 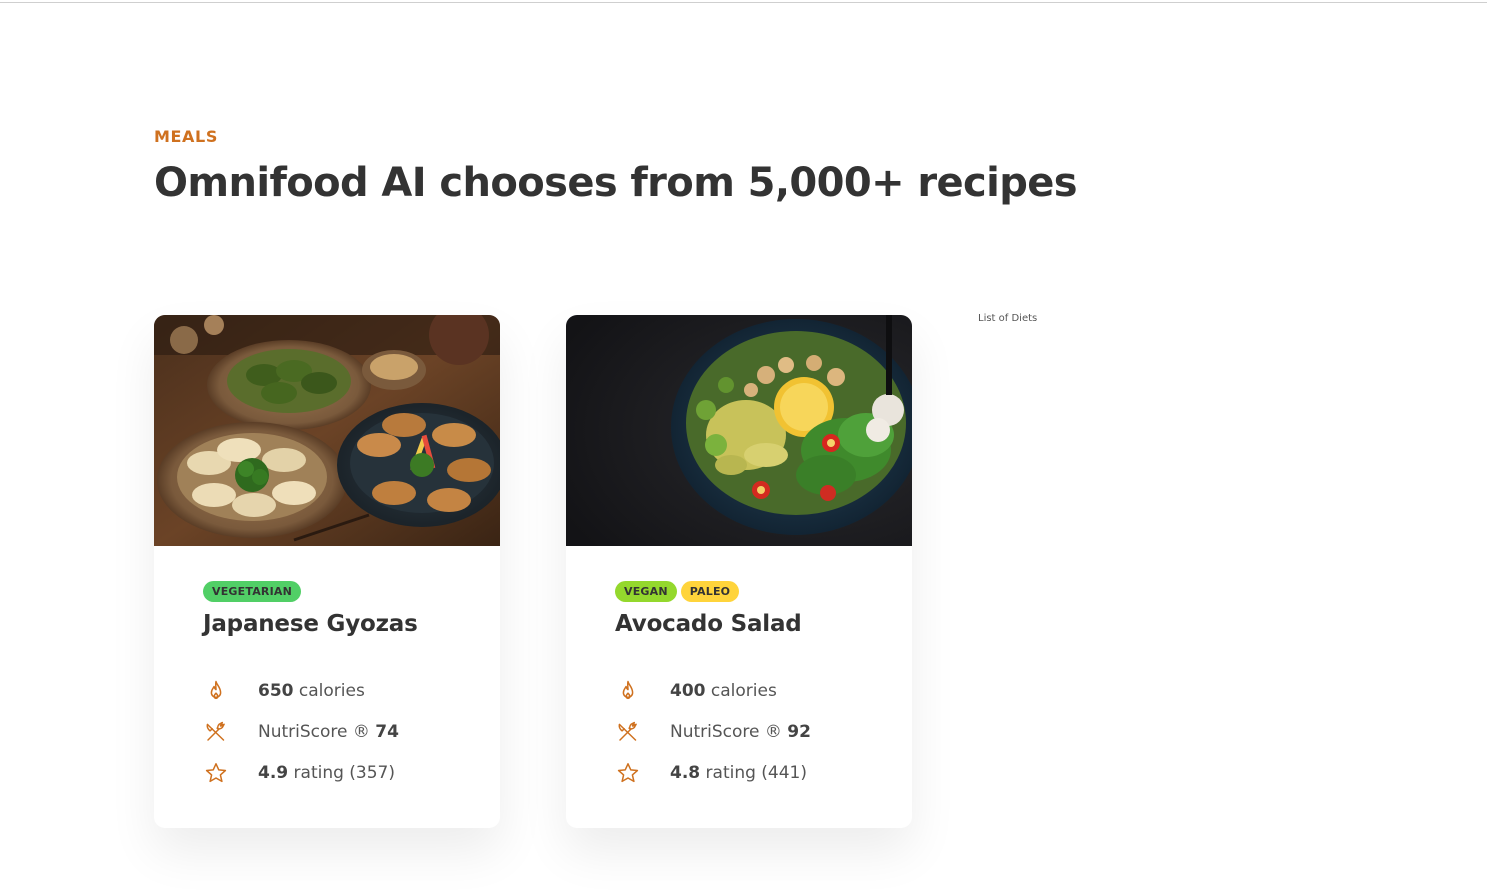 What do you see at coordinates (688, 690) in the screenshot?
I see `calories-value: 400` at bounding box center [688, 690].